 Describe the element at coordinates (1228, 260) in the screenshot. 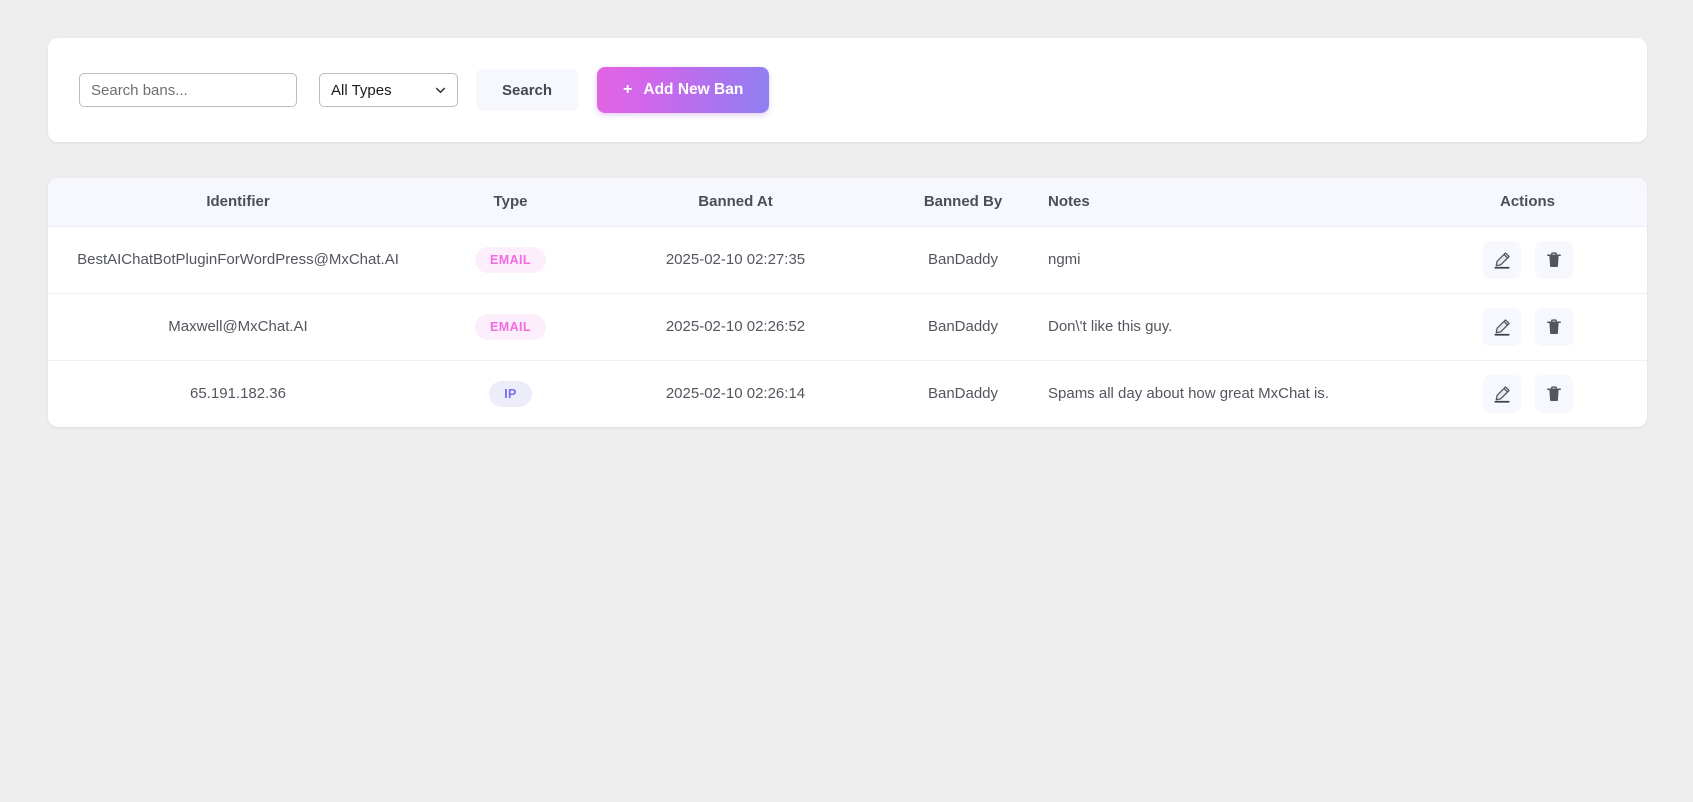

I see `cell-notes: ngmi` at that location.